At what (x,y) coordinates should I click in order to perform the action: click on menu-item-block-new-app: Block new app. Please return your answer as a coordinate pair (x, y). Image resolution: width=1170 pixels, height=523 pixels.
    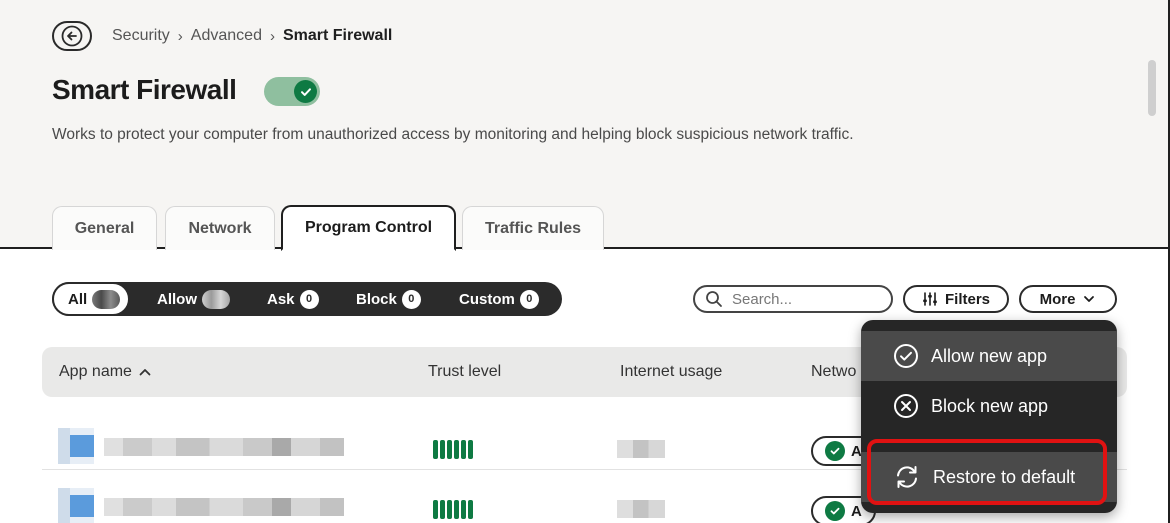
    Looking at the image, I should click on (989, 406).